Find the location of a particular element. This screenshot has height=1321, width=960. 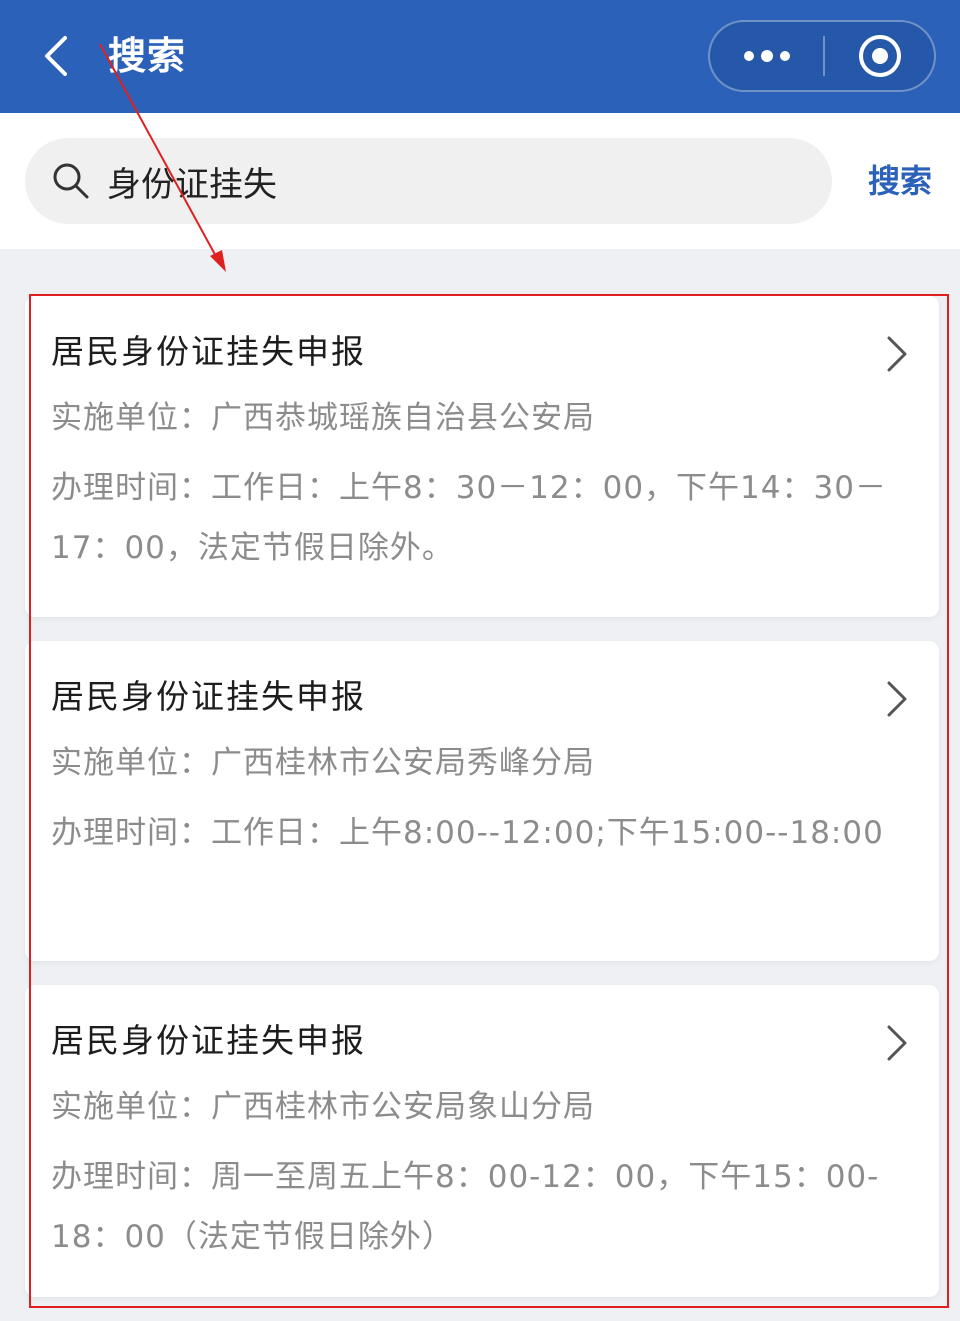

top-nav-bar: 搜索 is located at coordinates (480, 56).